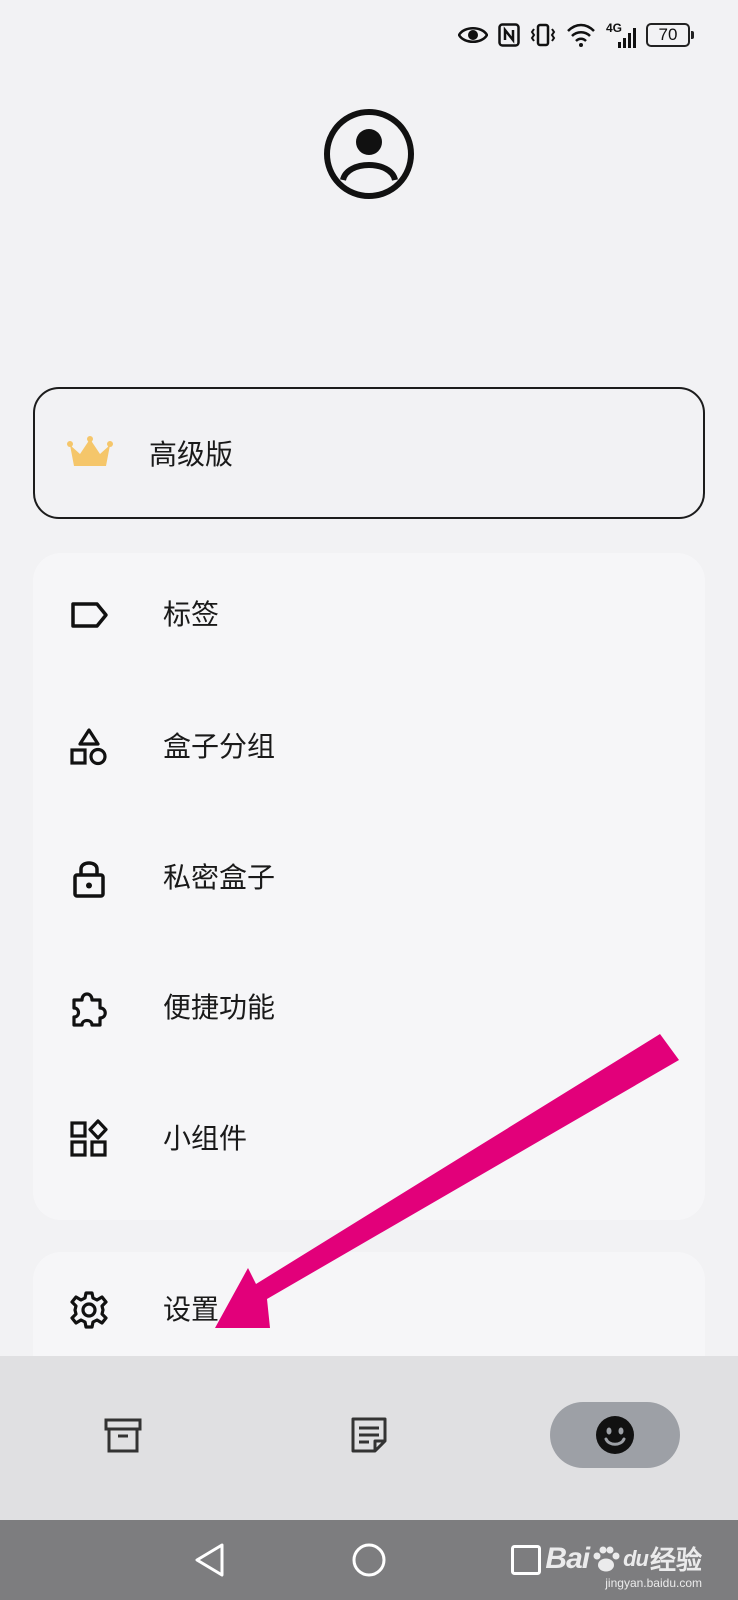 This screenshot has width=738, height=1600. What do you see at coordinates (636, 1558) in the screenshot?
I see `watermark-brand-suffix: du` at bounding box center [636, 1558].